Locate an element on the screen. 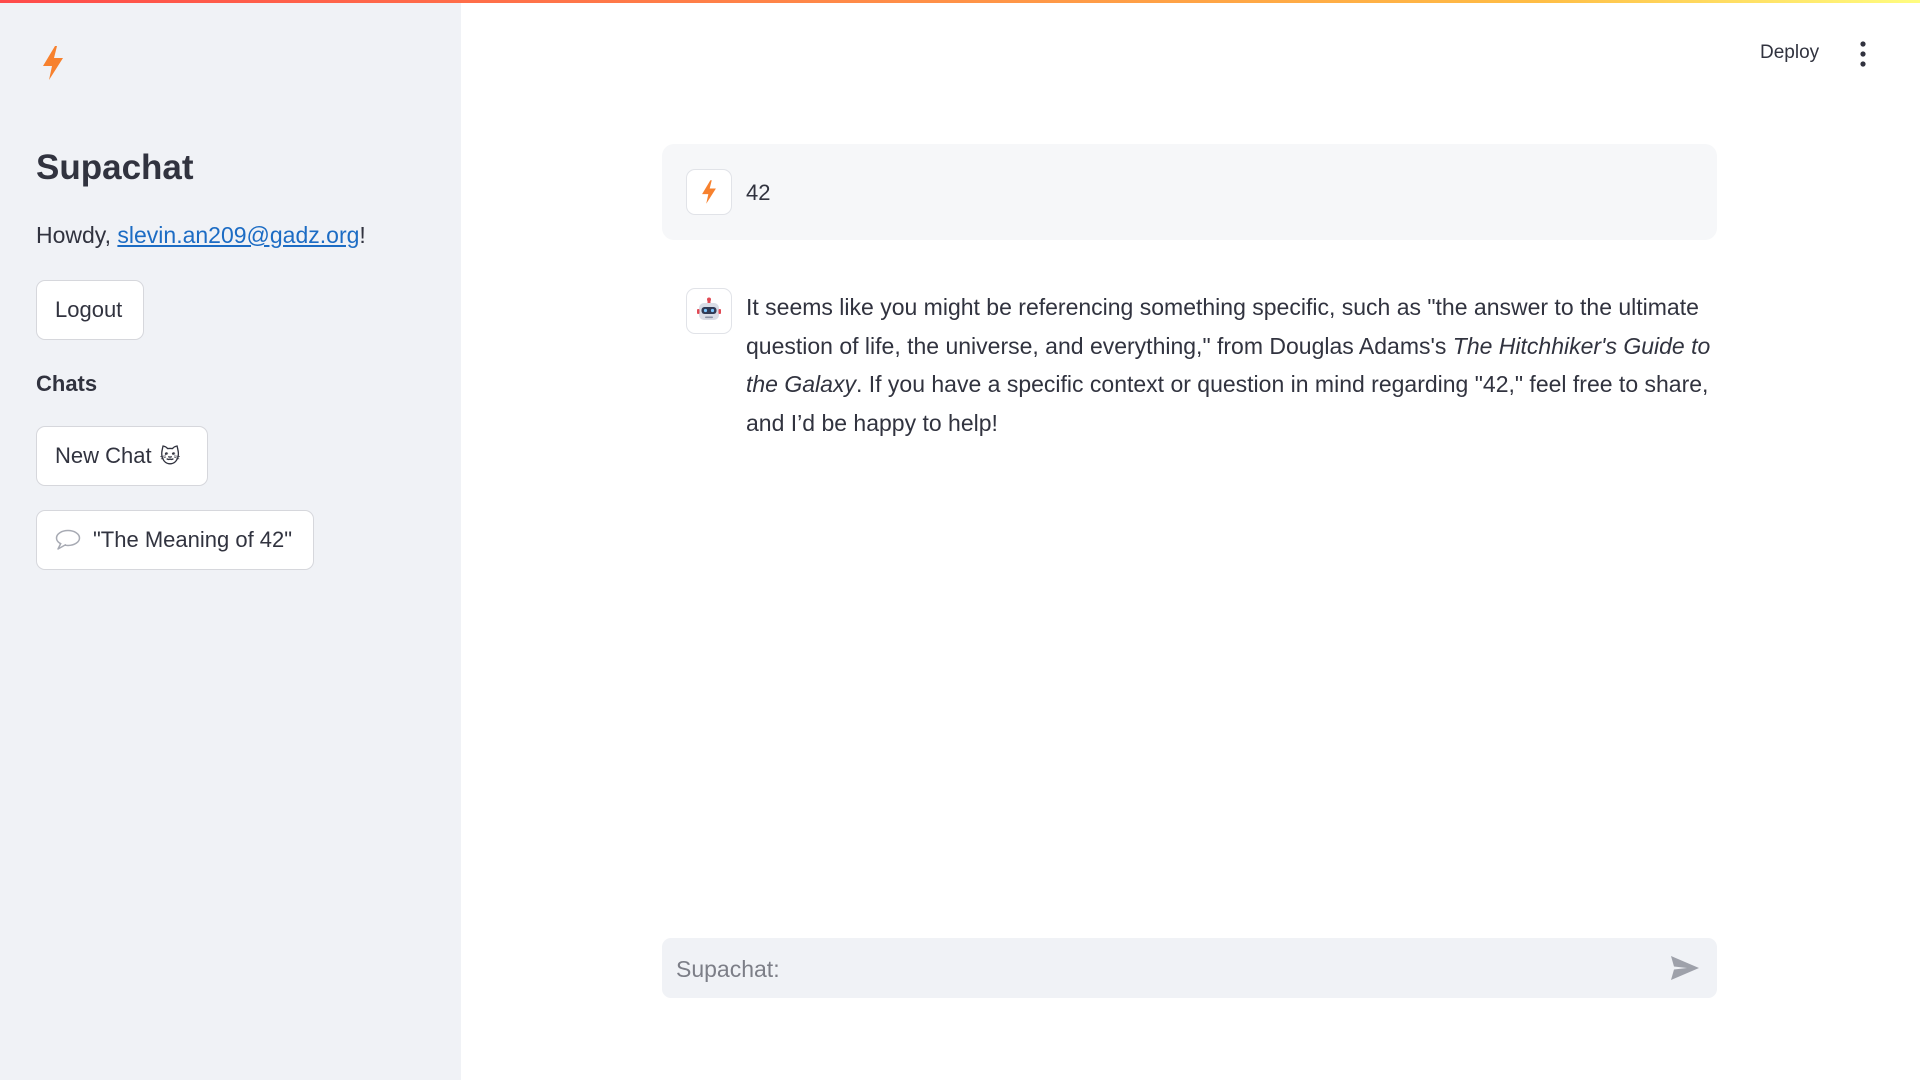  user-avatar is located at coordinates (709, 192).